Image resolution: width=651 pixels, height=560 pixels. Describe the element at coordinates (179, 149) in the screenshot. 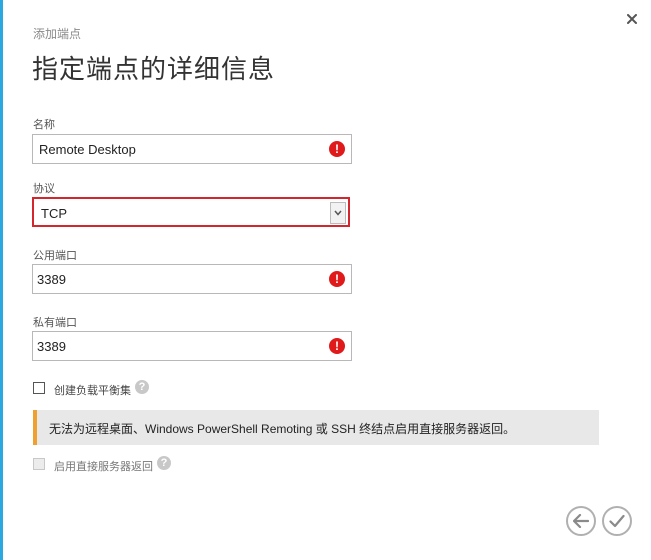

I see `name-input` at that location.